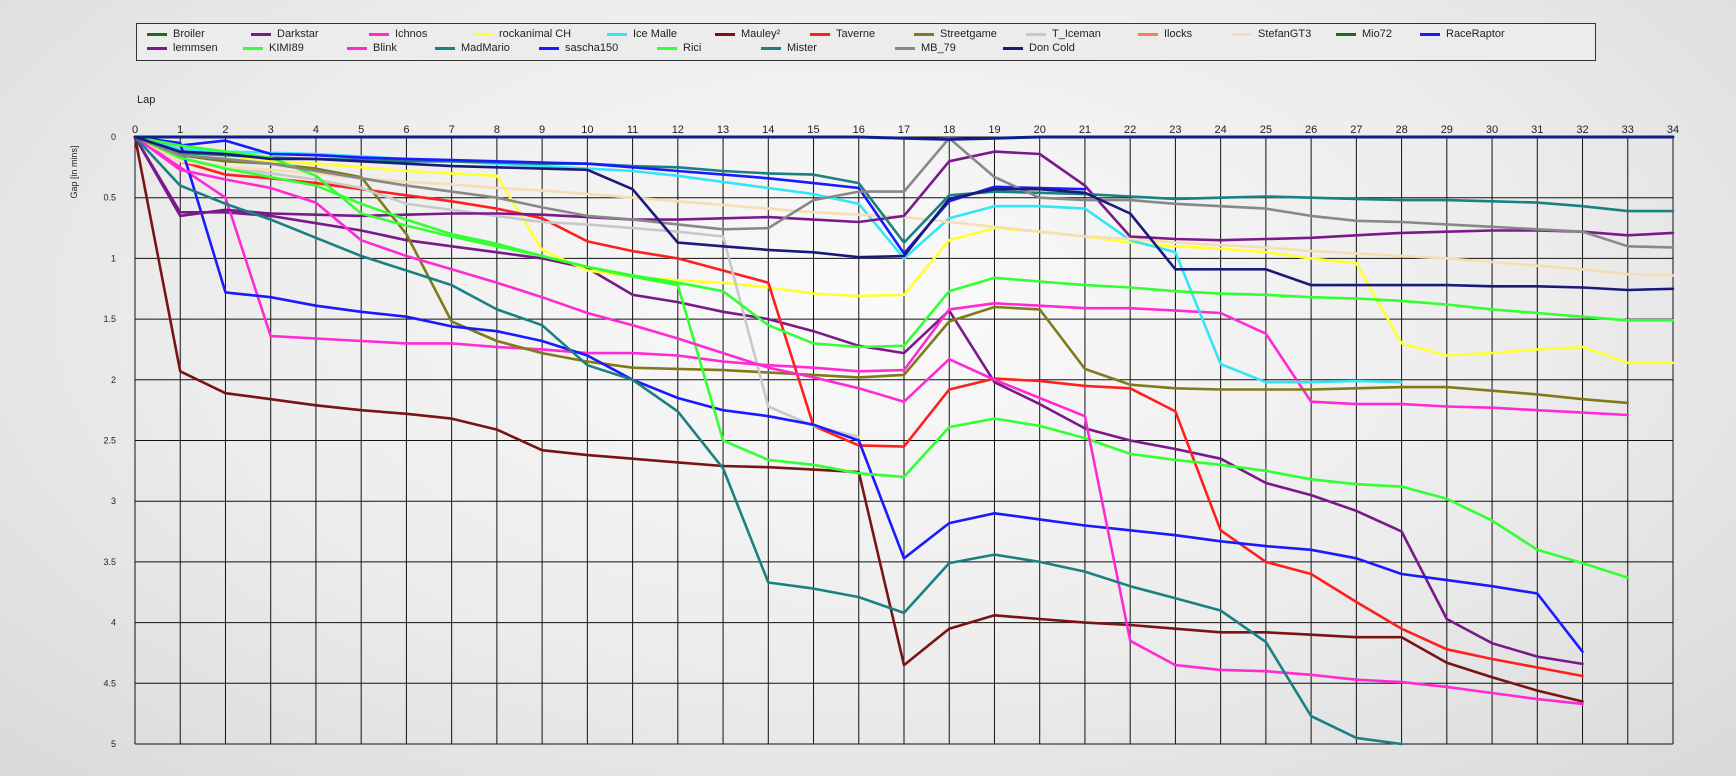 This screenshot has height=776, width=1736. Describe the element at coordinates (994, 130) in the screenshot. I see `x-tick-label: 19` at that location.